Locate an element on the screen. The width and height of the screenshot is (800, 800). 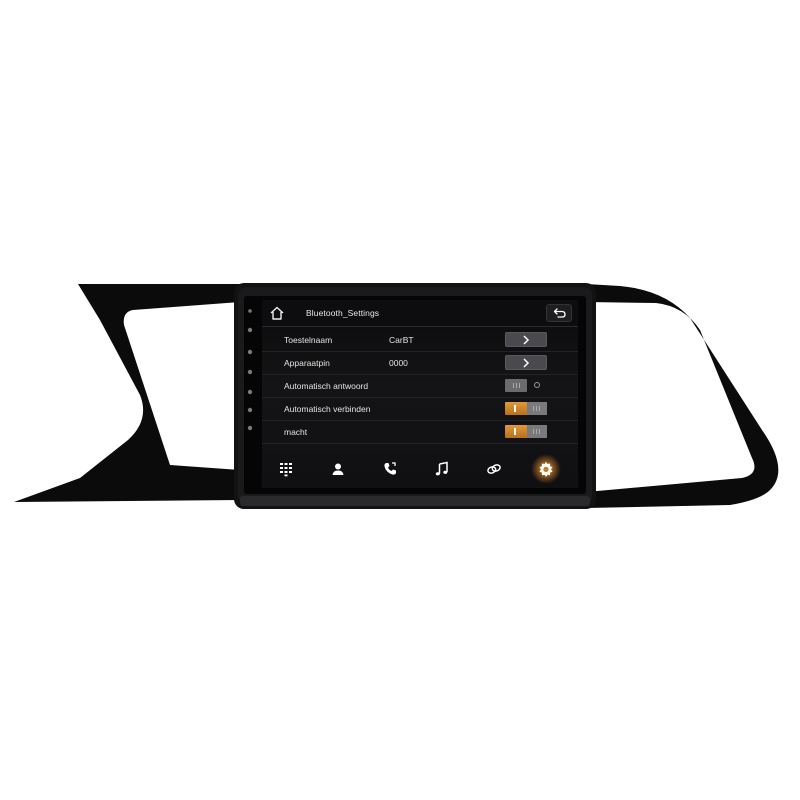
dialpad-icon is located at coordinates (286, 470).